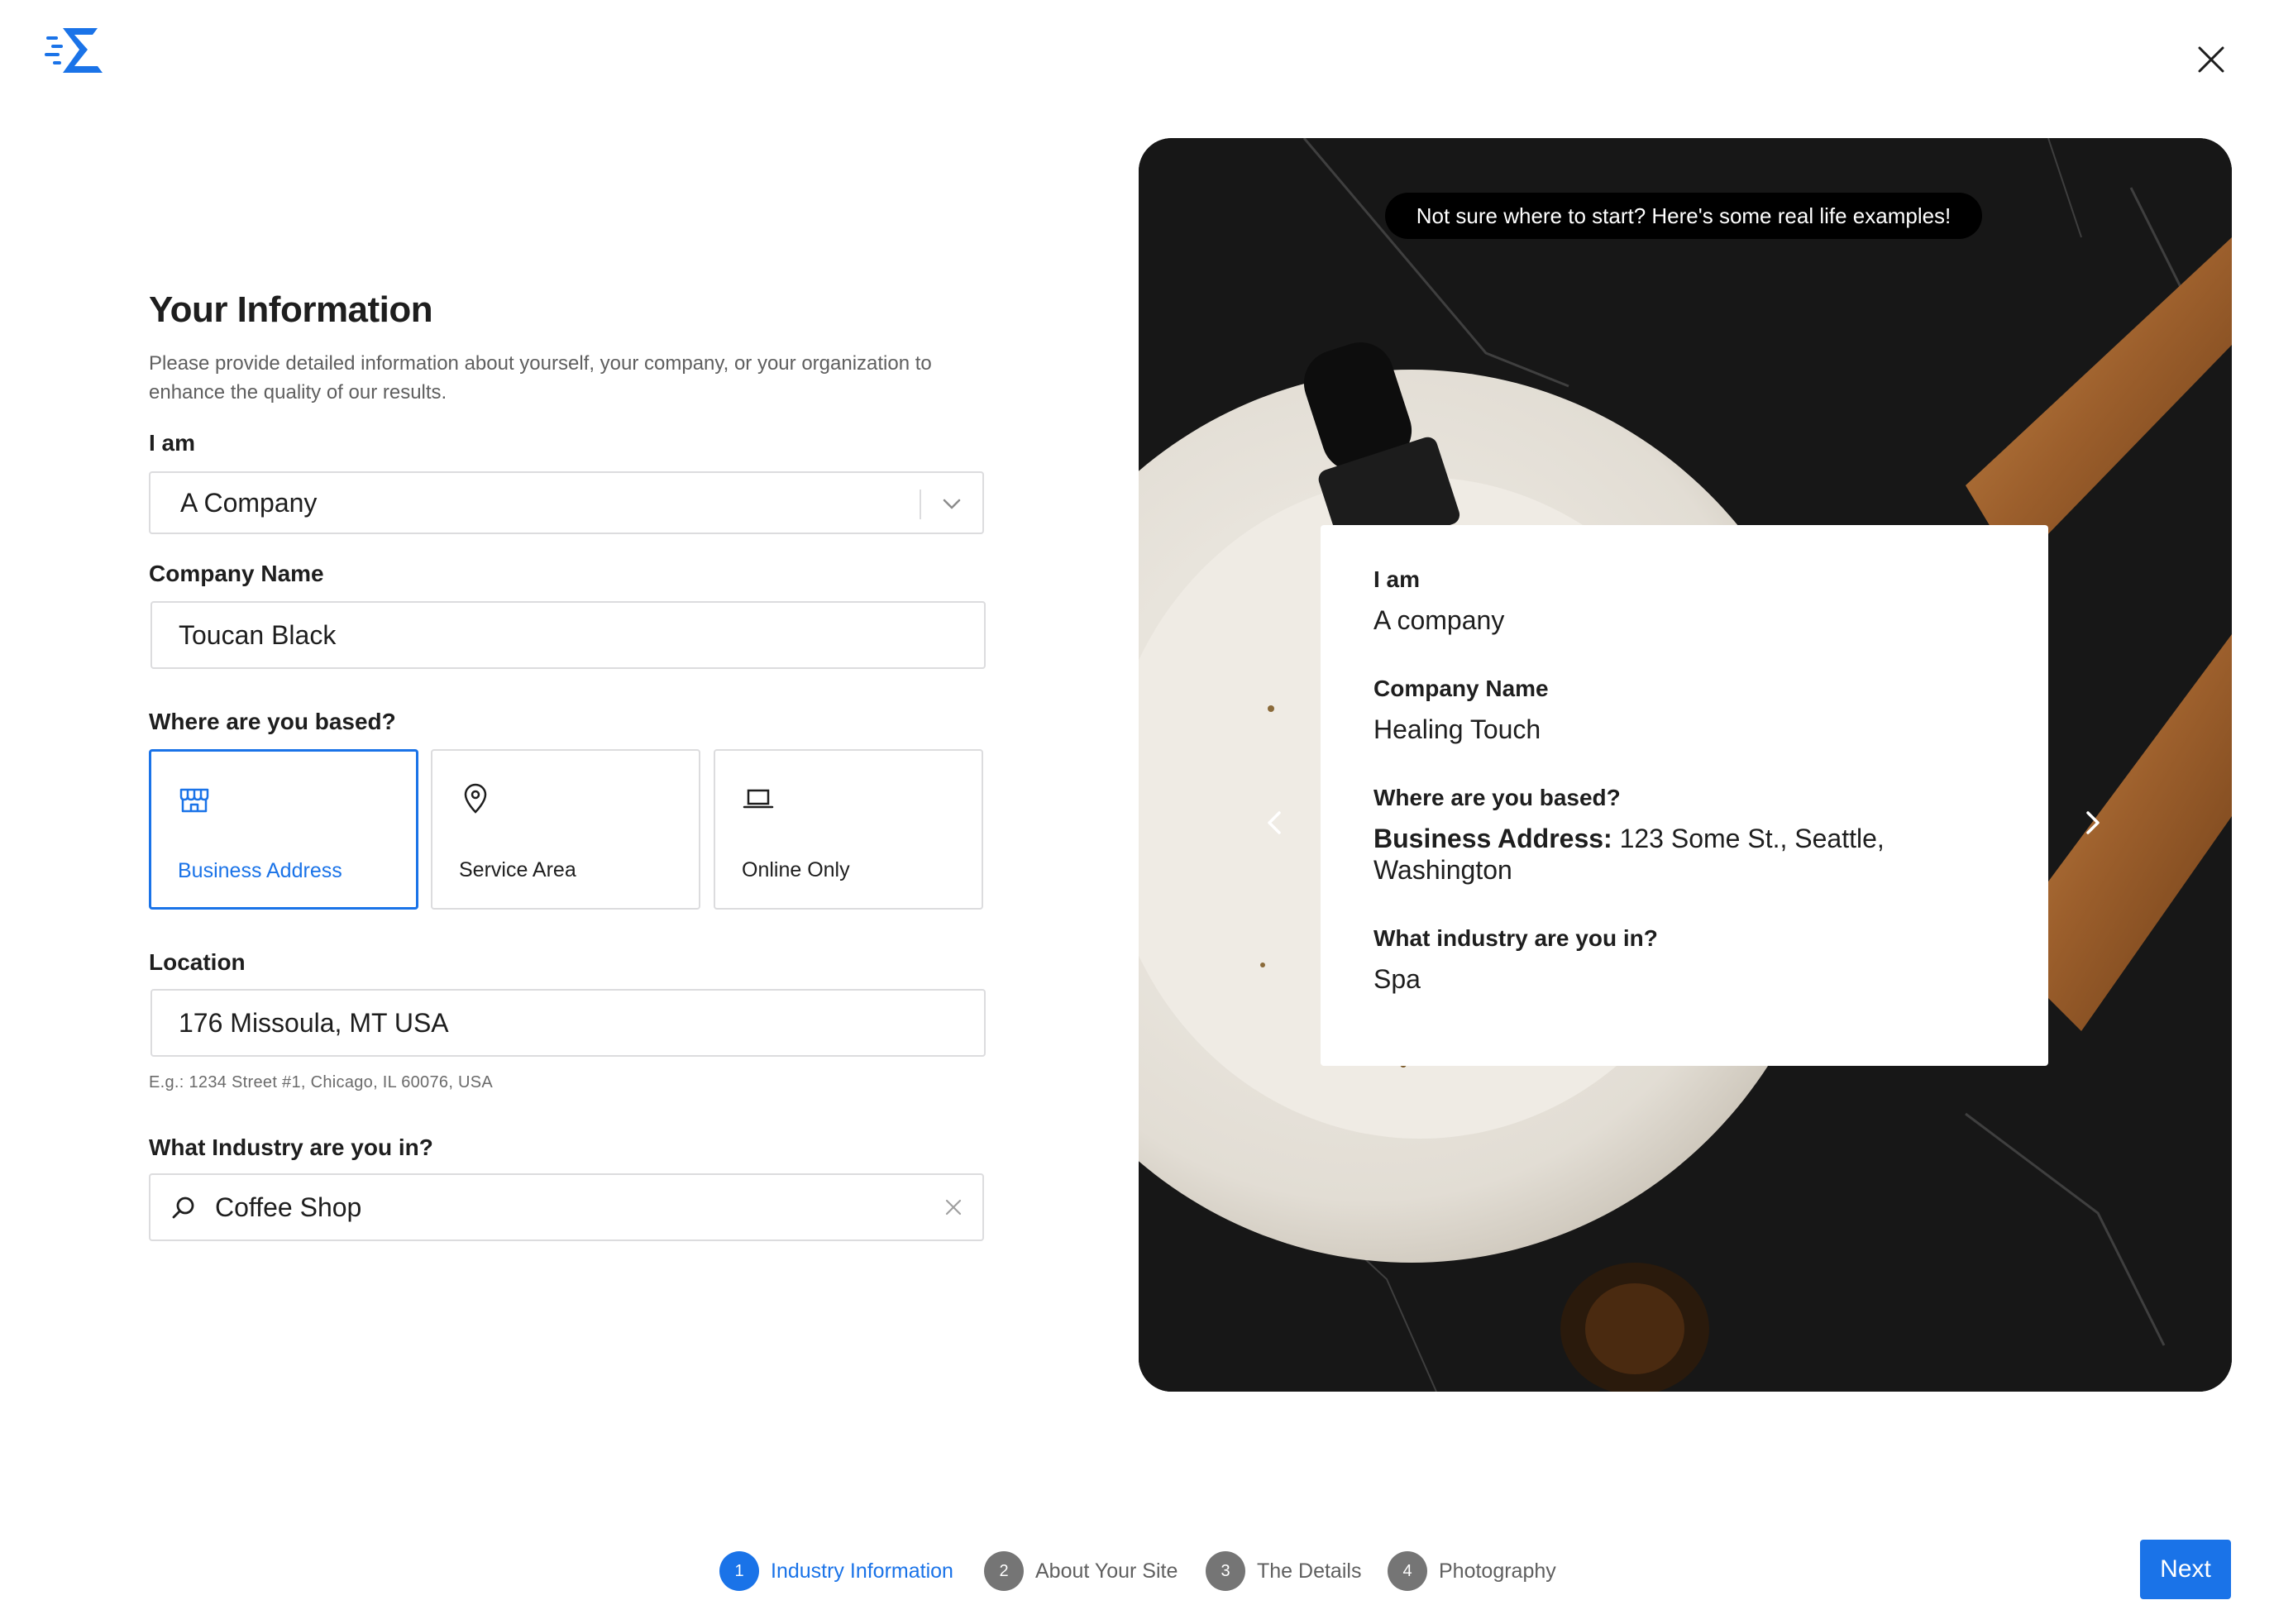  What do you see at coordinates (1684, 960) in the screenshot?
I see `example-industry: What industry are you in? Spa` at bounding box center [1684, 960].